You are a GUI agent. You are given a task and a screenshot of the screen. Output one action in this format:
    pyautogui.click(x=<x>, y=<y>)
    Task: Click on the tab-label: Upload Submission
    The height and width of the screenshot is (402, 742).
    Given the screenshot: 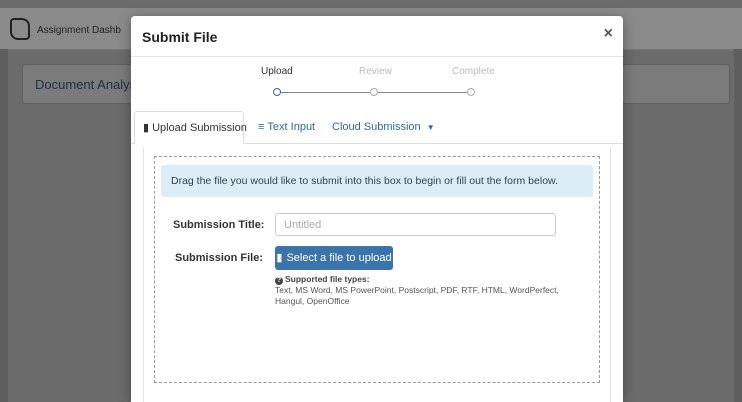 What is the action you would take?
    pyautogui.click(x=199, y=128)
    